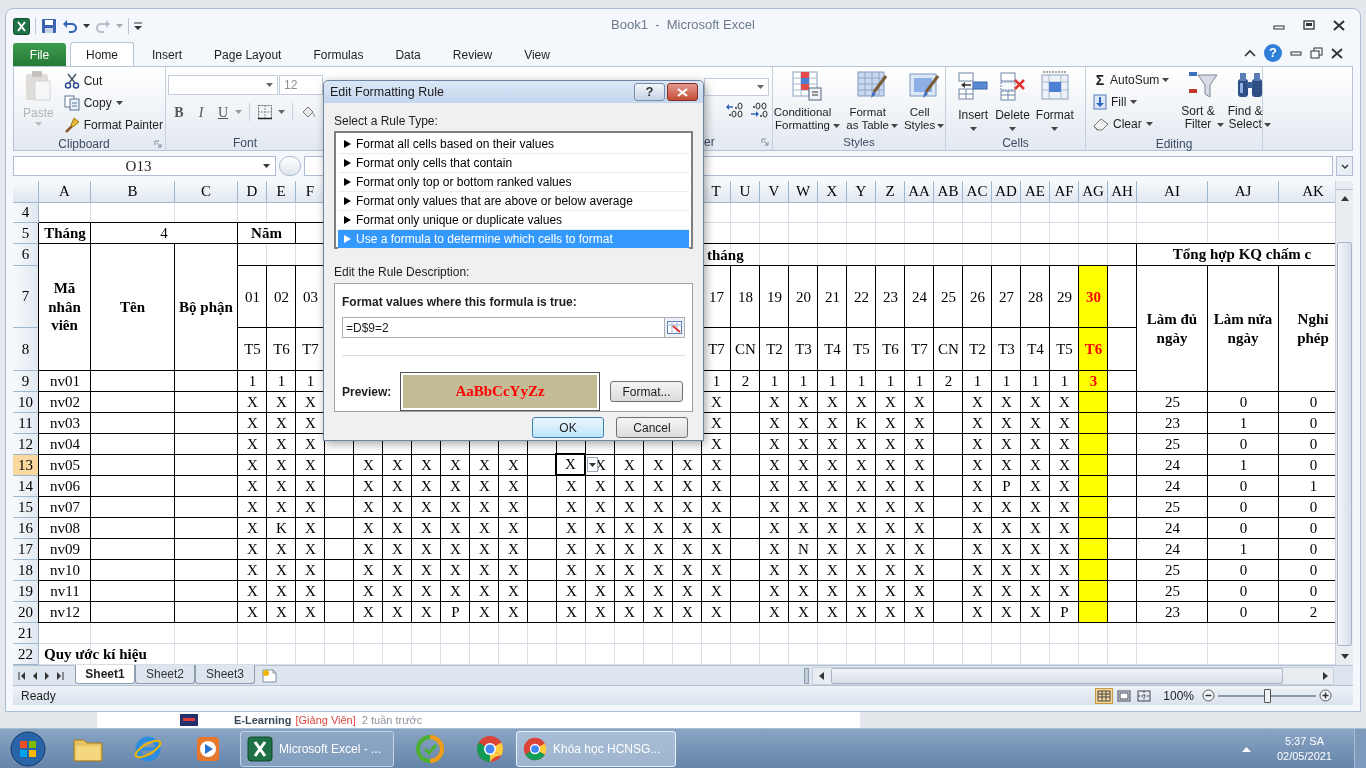 The height and width of the screenshot is (768, 1366). What do you see at coordinates (832, 192) in the screenshot?
I see `column-header: X` at bounding box center [832, 192].